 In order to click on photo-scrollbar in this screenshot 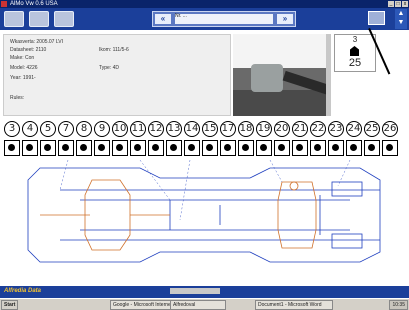, I will do `click(328, 75)`.